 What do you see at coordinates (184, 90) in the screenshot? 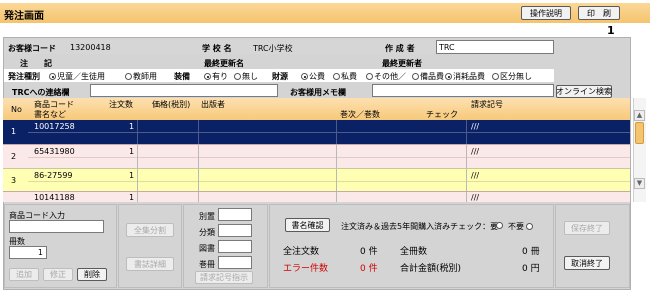
I see `trc-memo-field` at bounding box center [184, 90].